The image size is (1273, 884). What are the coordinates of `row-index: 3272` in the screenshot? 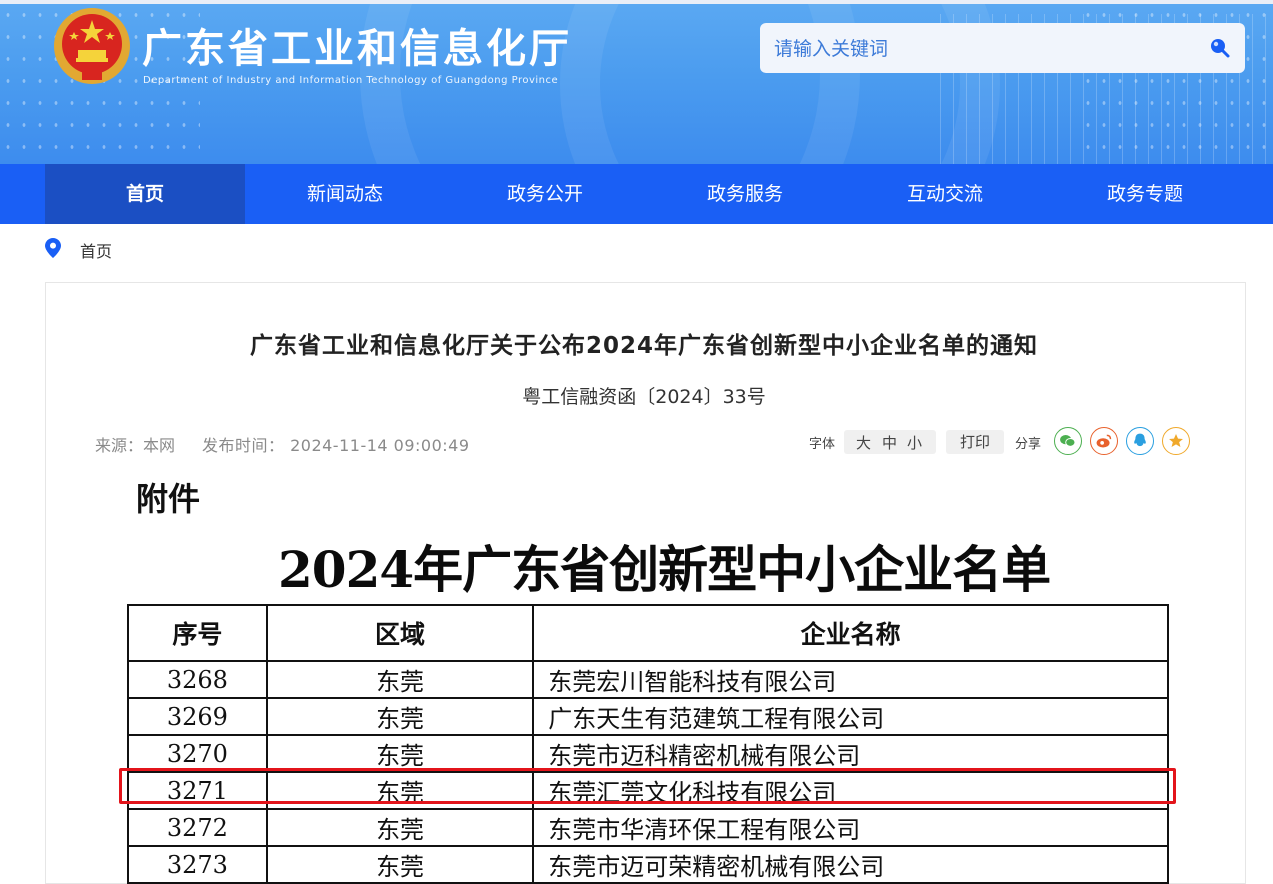 It's located at (197, 827).